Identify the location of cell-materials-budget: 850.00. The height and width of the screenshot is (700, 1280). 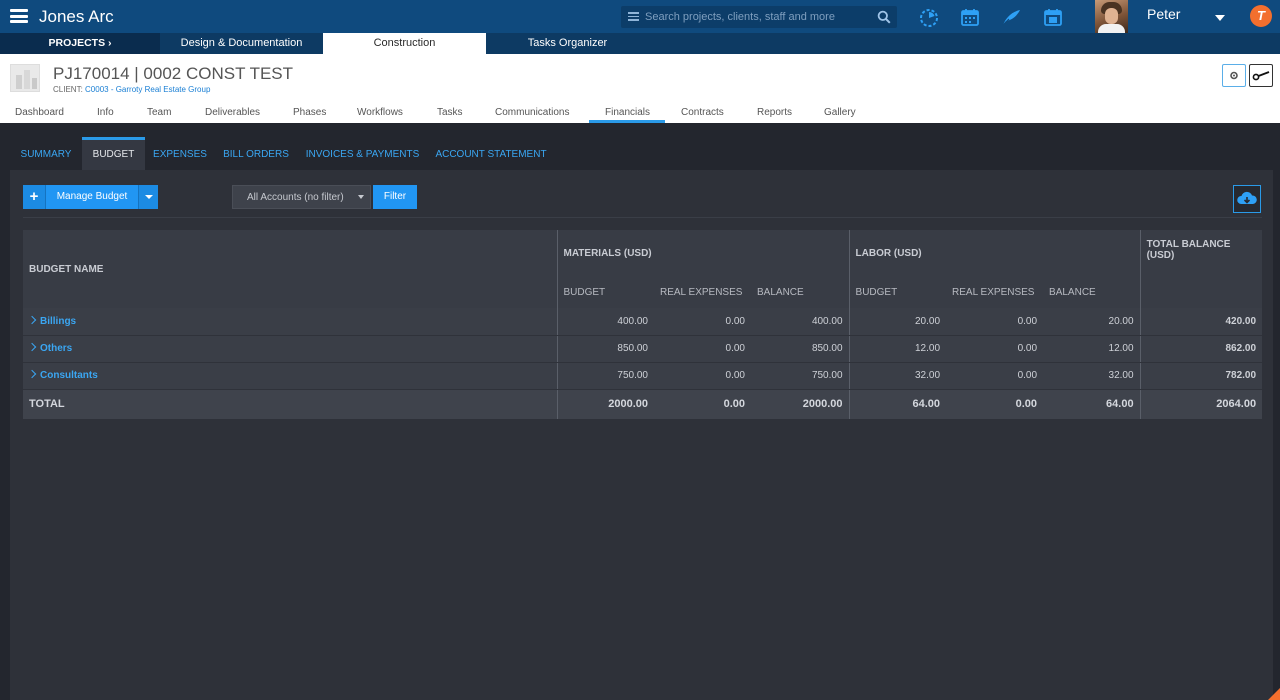
(605, 349).